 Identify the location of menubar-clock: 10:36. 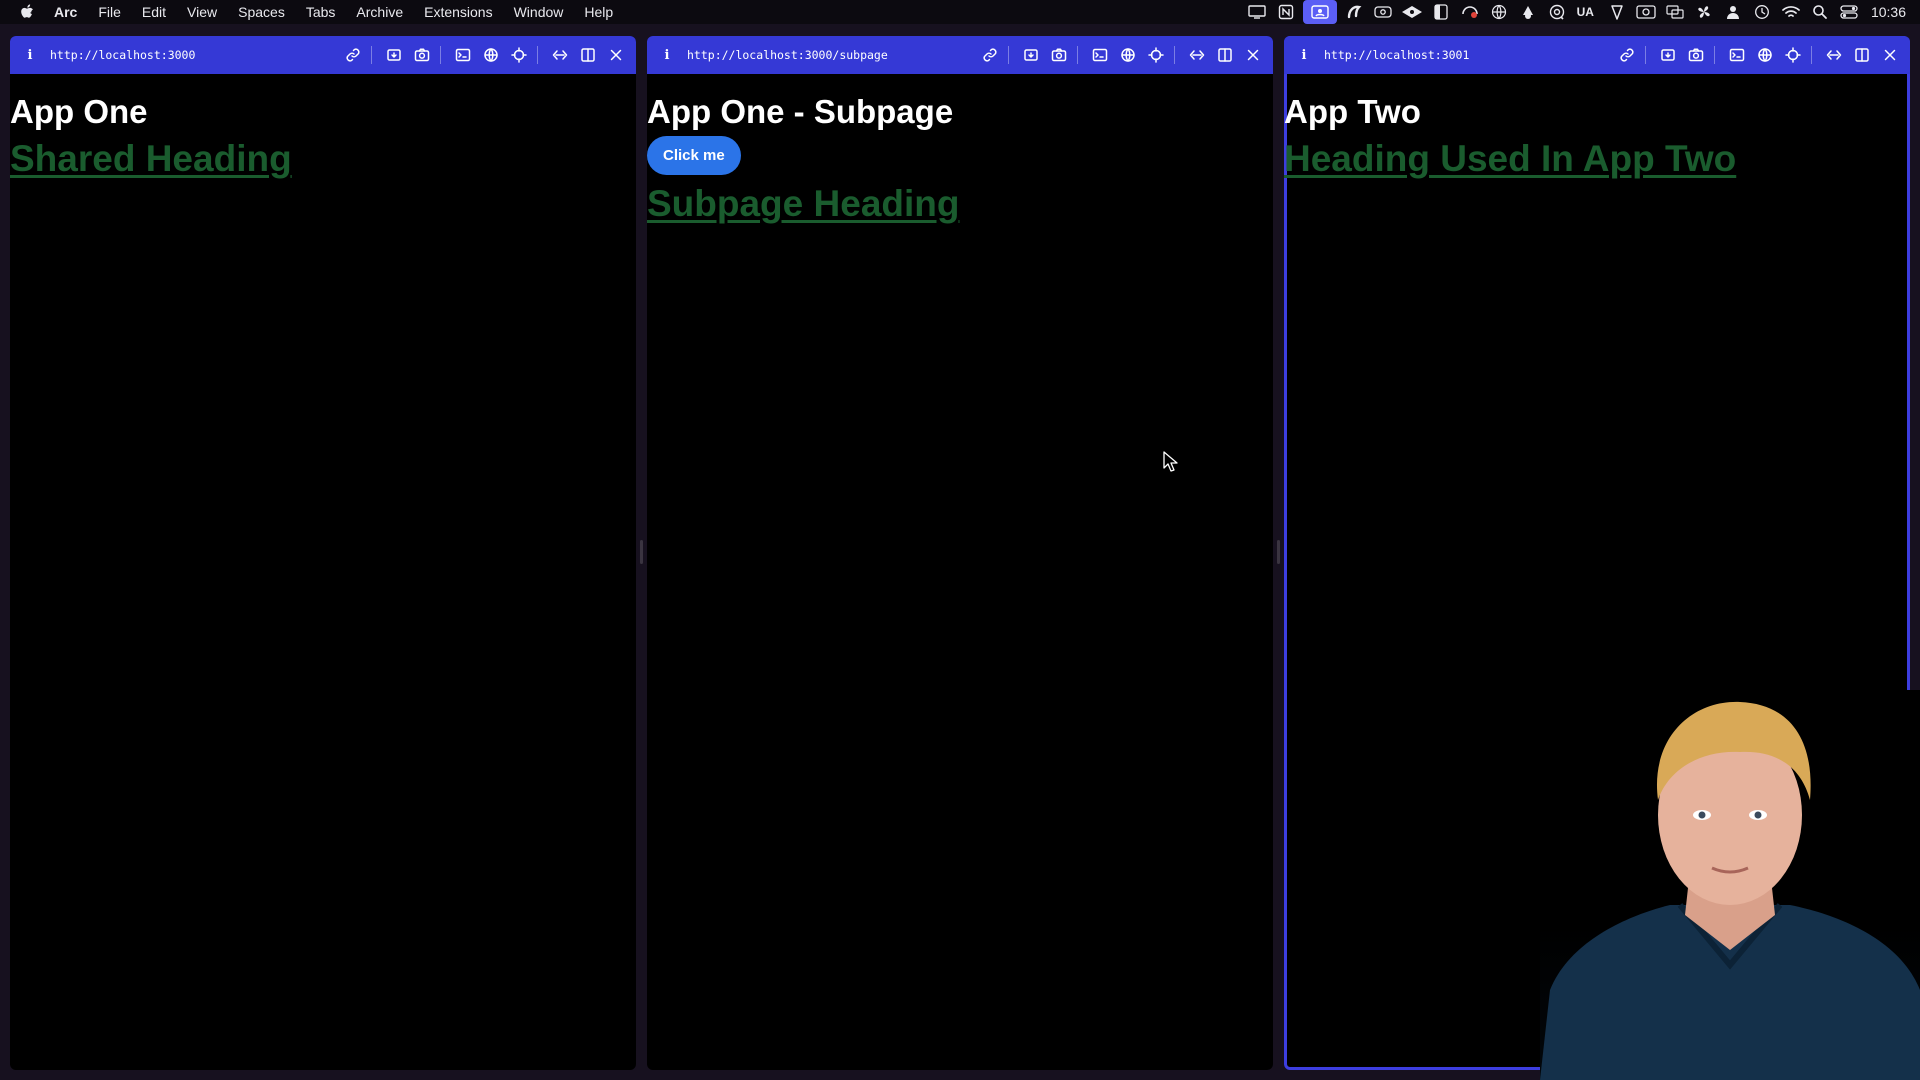
(1888, 12).